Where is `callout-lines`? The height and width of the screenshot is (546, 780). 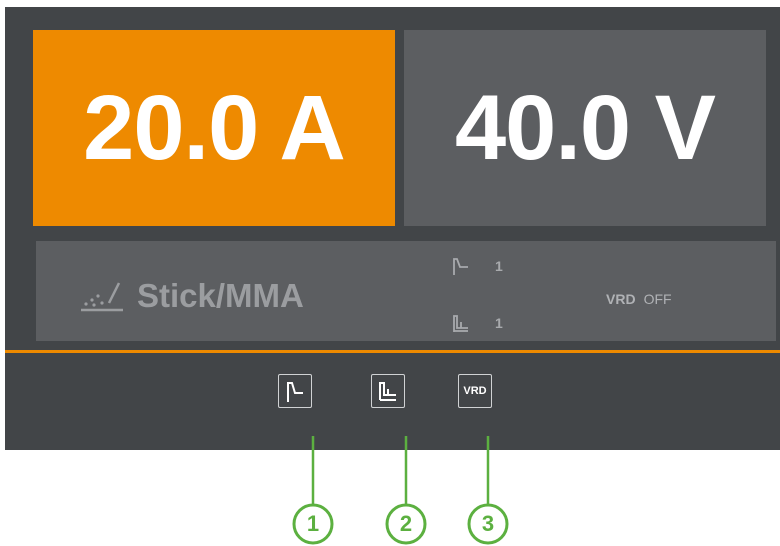 callout-lines is located at coordinates (400, 490).